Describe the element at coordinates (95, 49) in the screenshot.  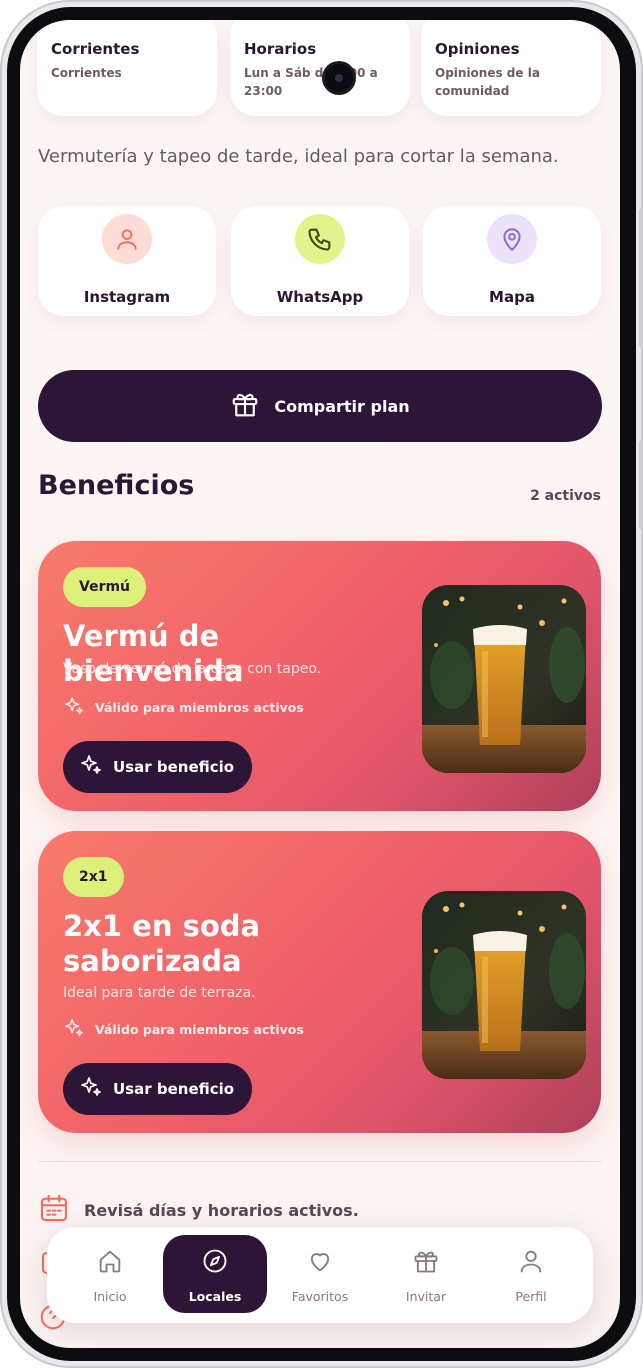
I see `info-card-title: Corrientes` at that location.